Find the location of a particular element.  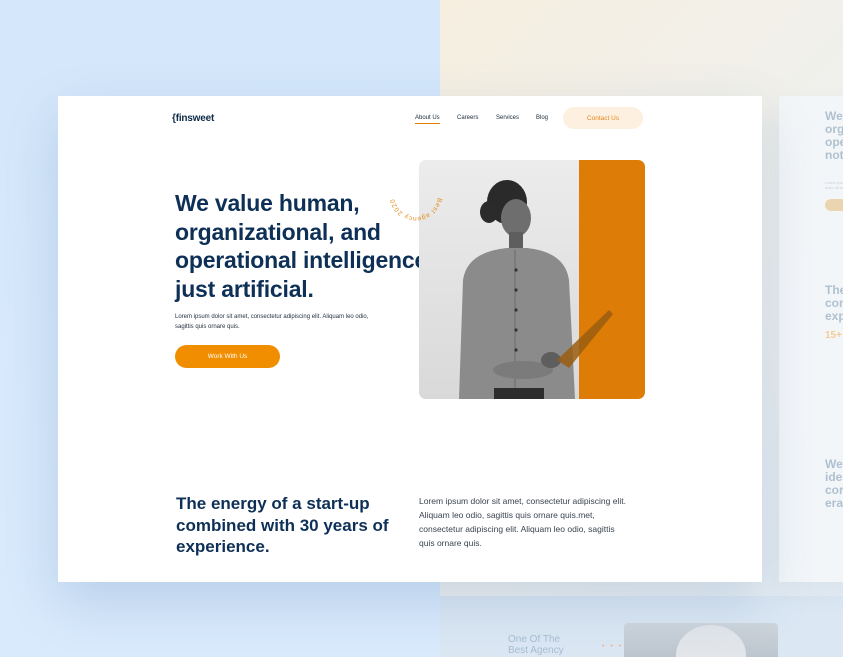

hero-photo is located at coordinates (532, 279).